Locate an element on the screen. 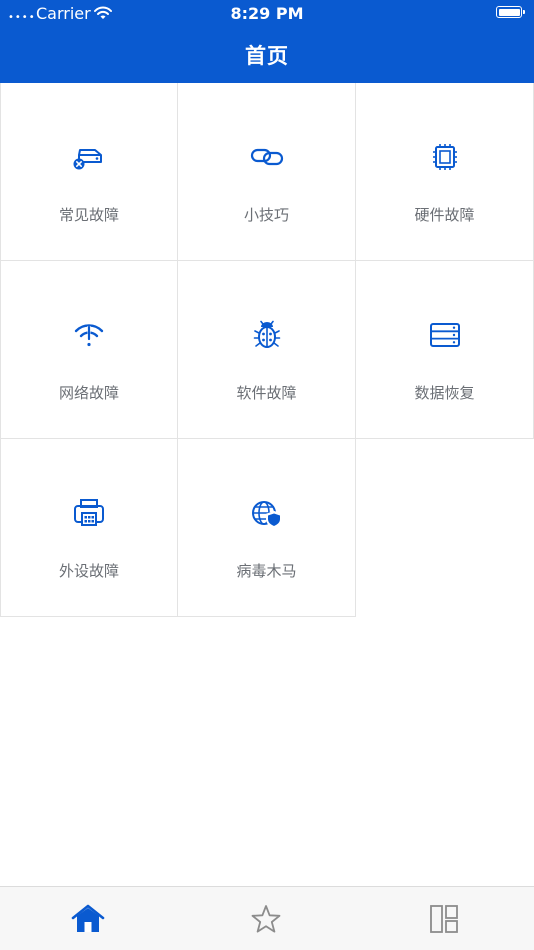 This screenshot has width=534, height=950. grid-item-label: 常见故障 is located at coordinates (88, 215).